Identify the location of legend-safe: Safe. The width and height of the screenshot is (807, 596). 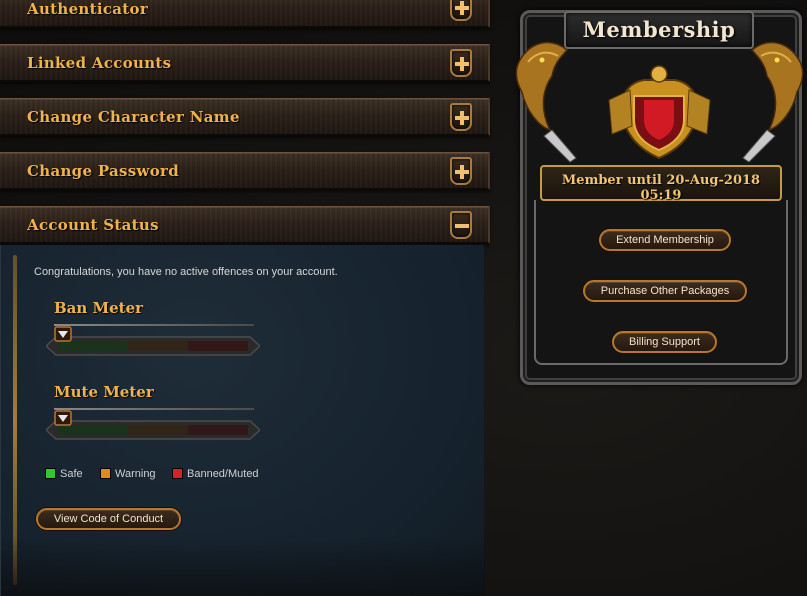
(64, 474).